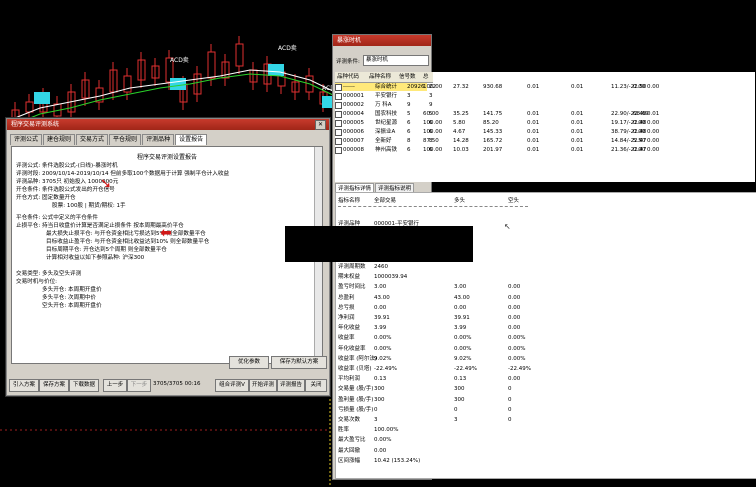 This screenshot has width=756, height=487. Describe the element at coordinates (459, 132) in the screenshot. I see `table-cell: 4.67` at that location.